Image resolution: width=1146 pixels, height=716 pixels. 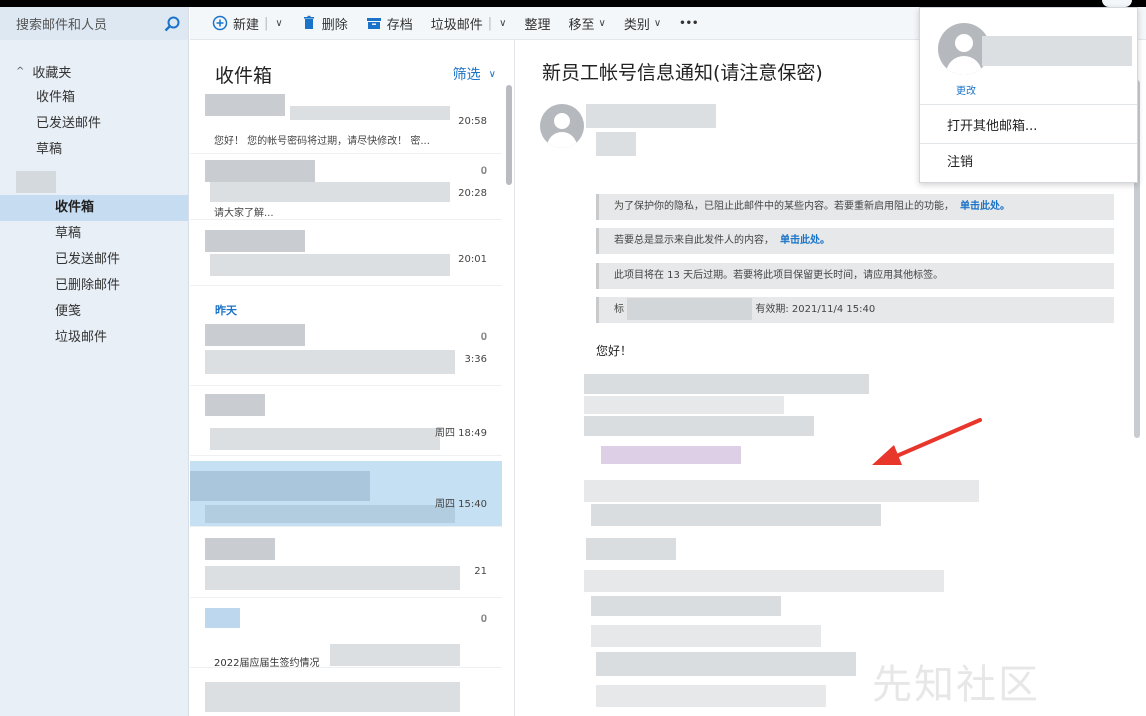 What do you see at coordinates (694, 240) in the screenshot?
I see `notice-text: 若要总是显示来自此发件人的内容，` at bounding box center [694, 240].